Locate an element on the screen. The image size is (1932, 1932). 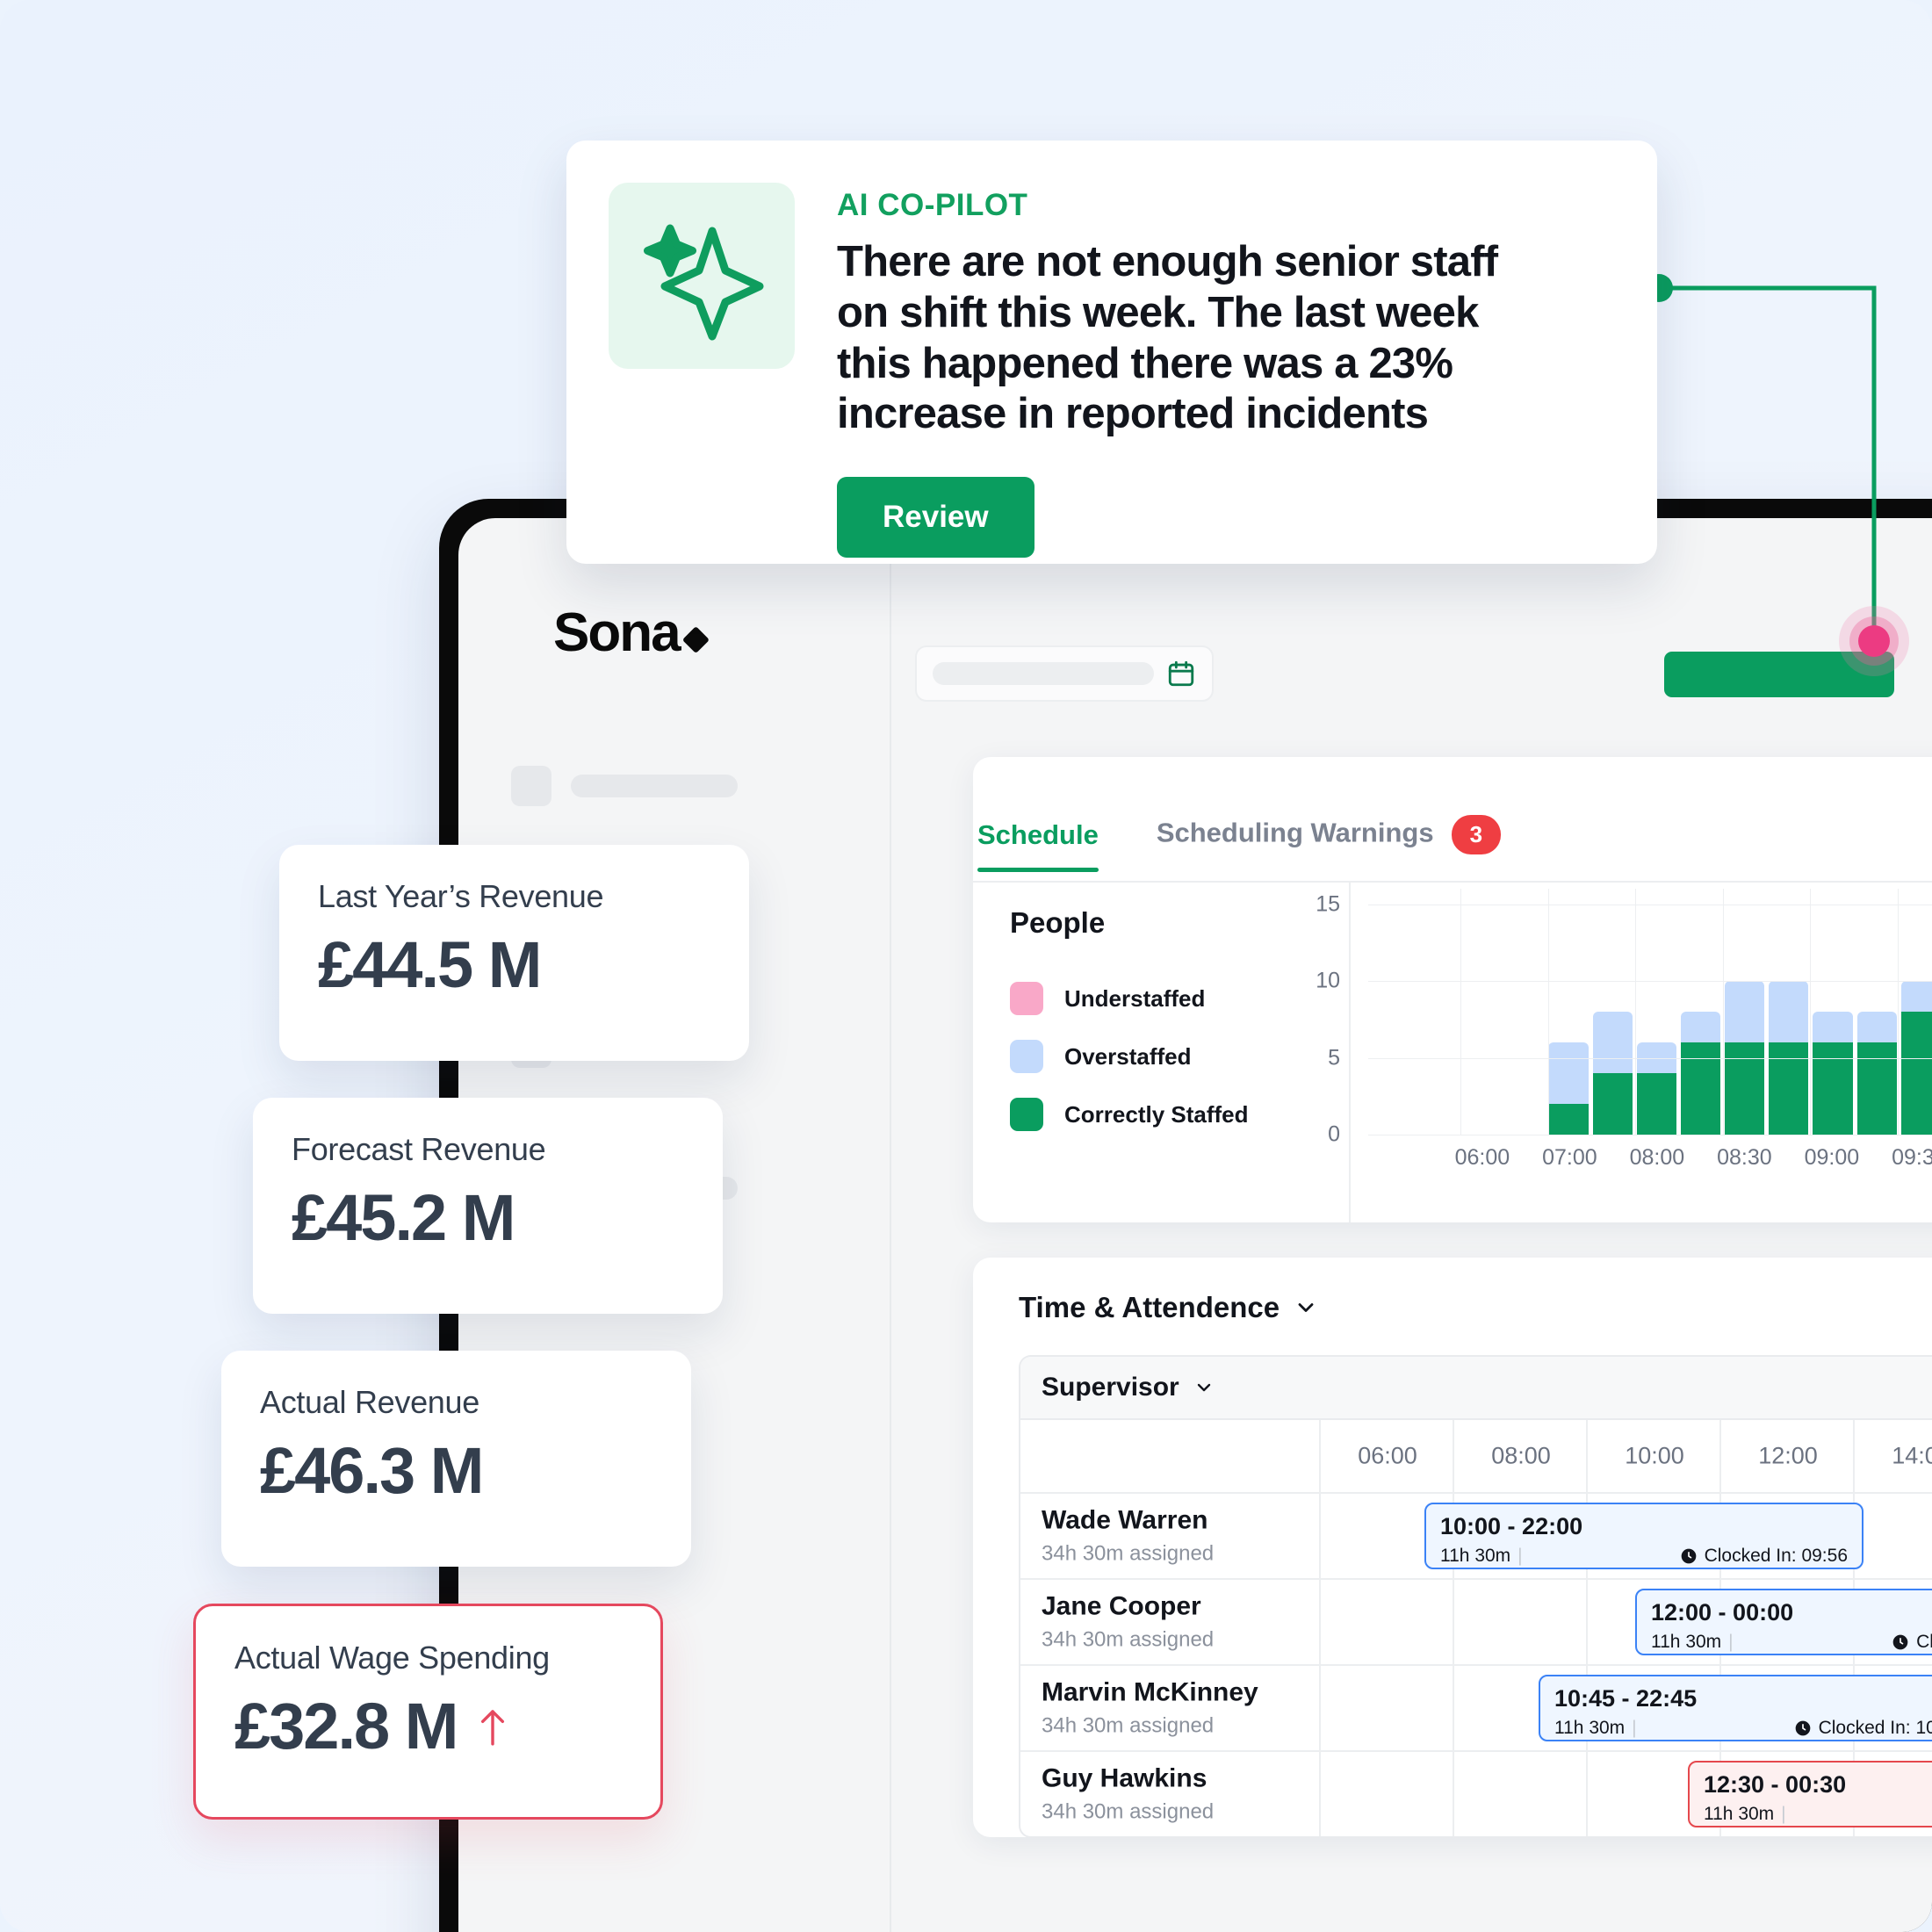
metric-label: Actual Wage Spending is located at coordinates (392, 1658).